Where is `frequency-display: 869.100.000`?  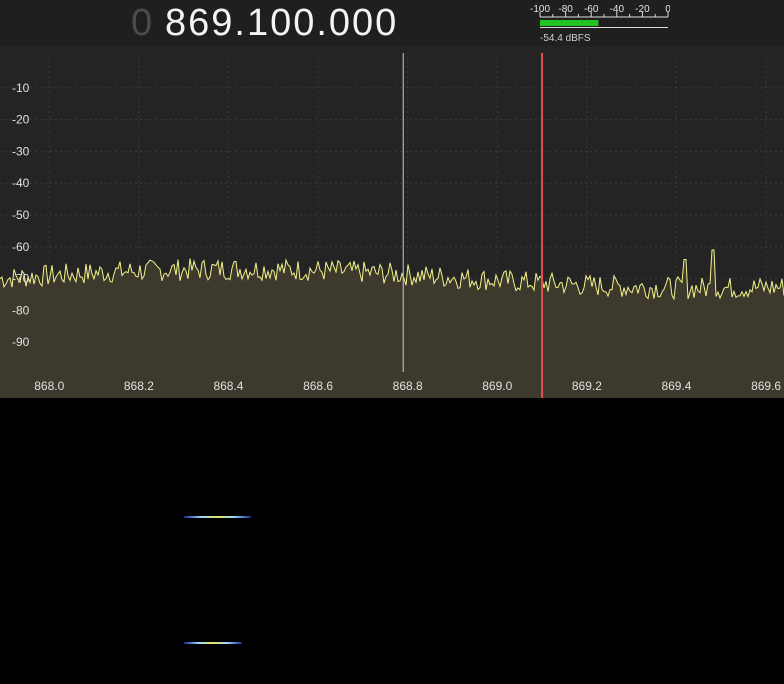
frequency-display: 869.100.000 is located at coordinates (281, 23).